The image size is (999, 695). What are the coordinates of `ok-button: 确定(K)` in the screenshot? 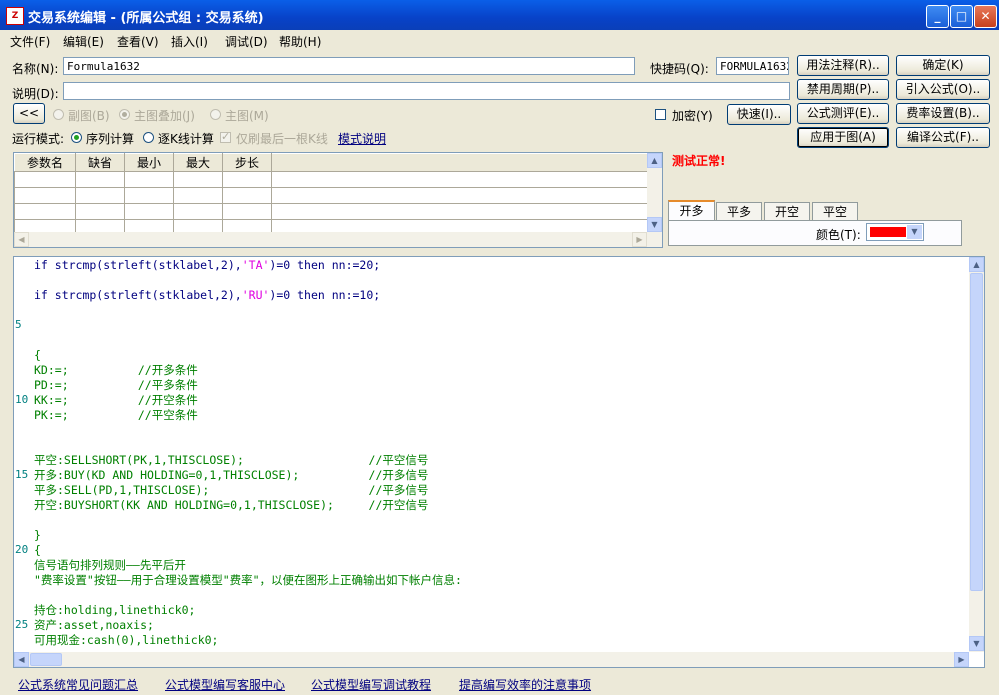 It's located at (943, 65).